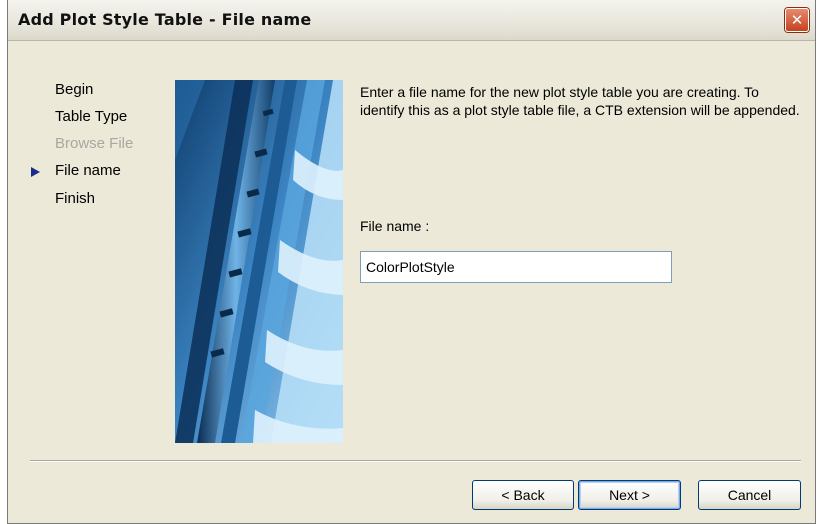  I want to click on close-button: ✕, so click(797, 20).